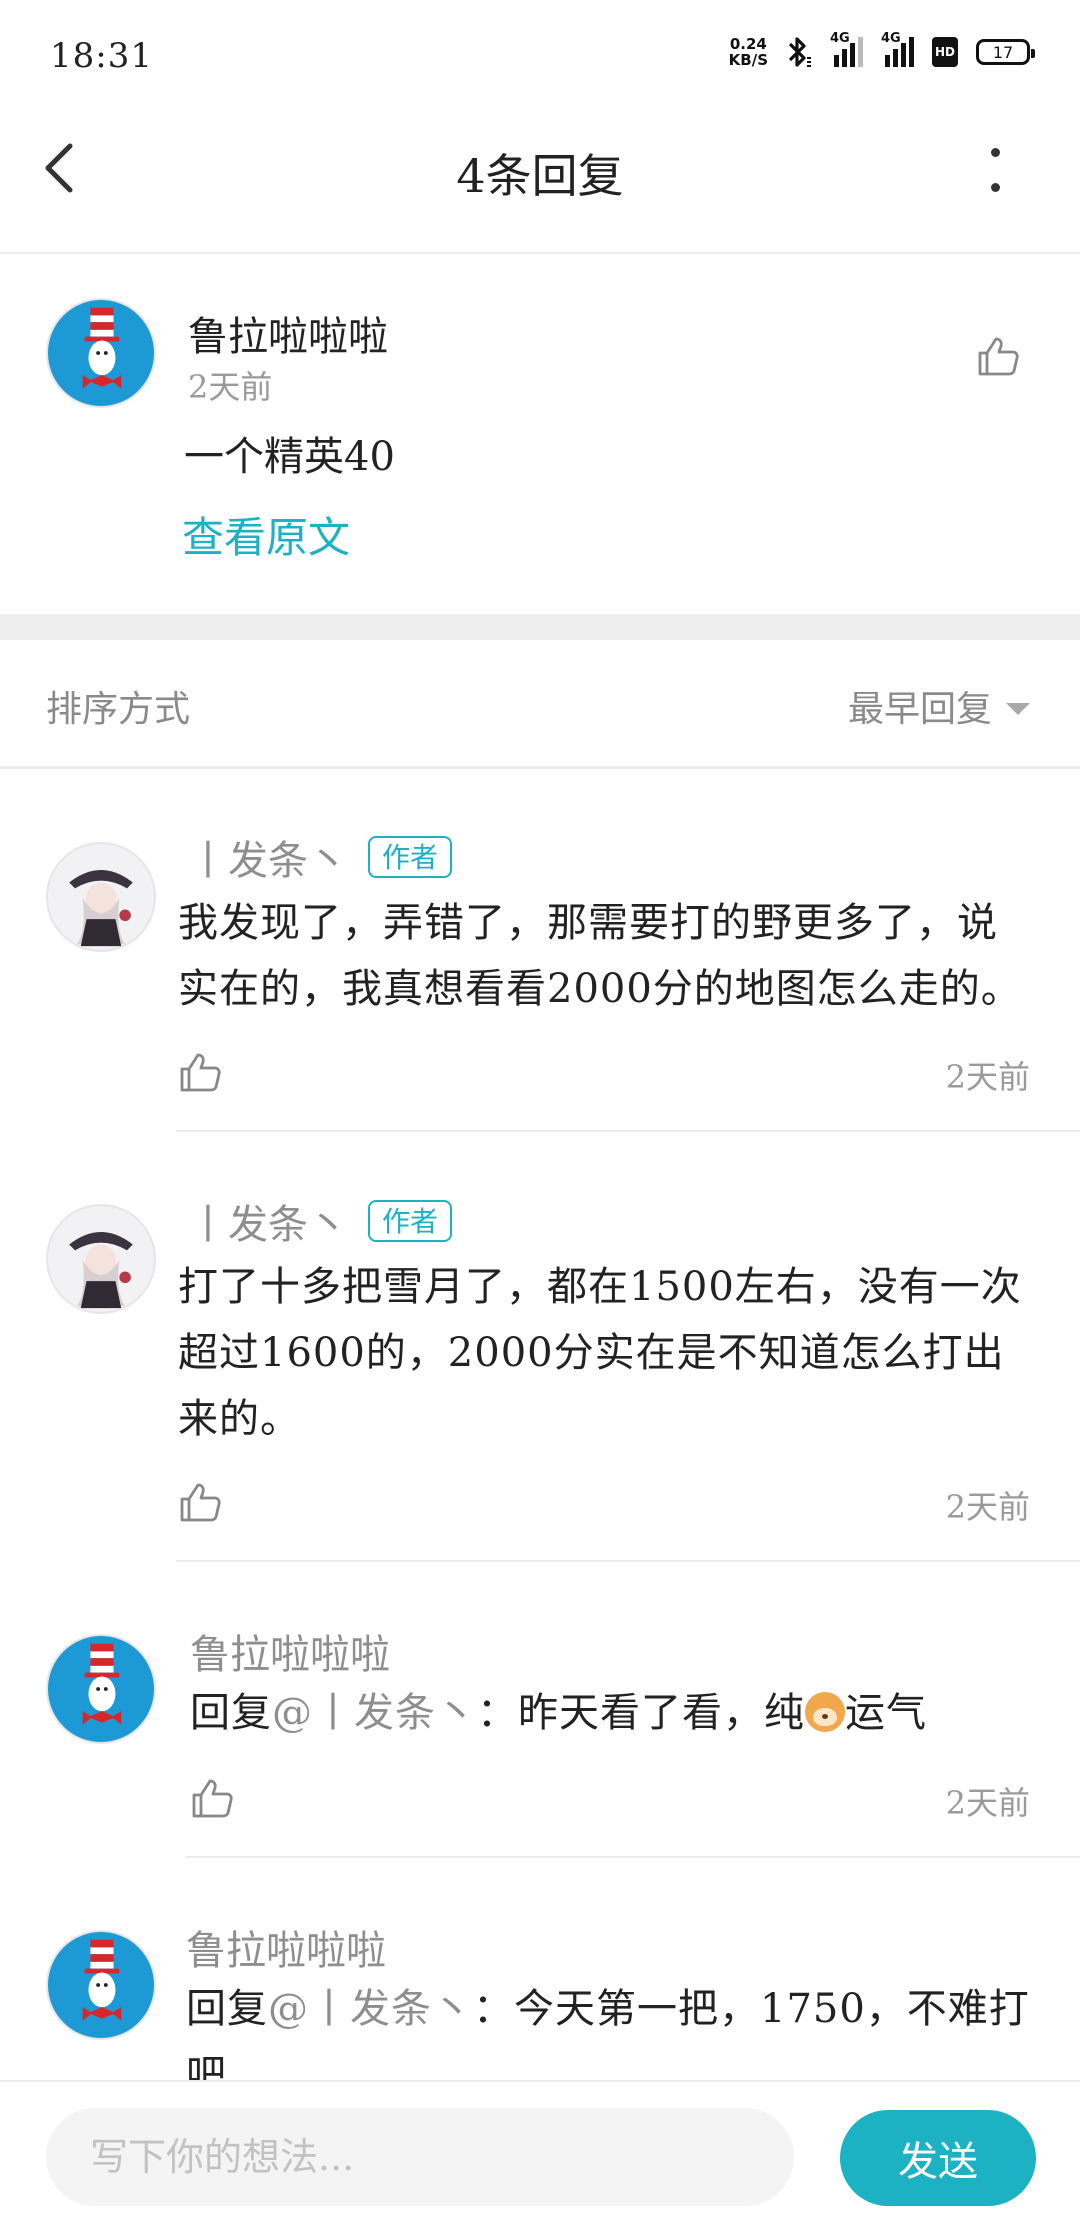 Image resolution: width=1080 pixels, height=2232 pixels. Describe the element at coordinates (540, 176) in the screenshot. I see `page-title: 4条回复` at that location.